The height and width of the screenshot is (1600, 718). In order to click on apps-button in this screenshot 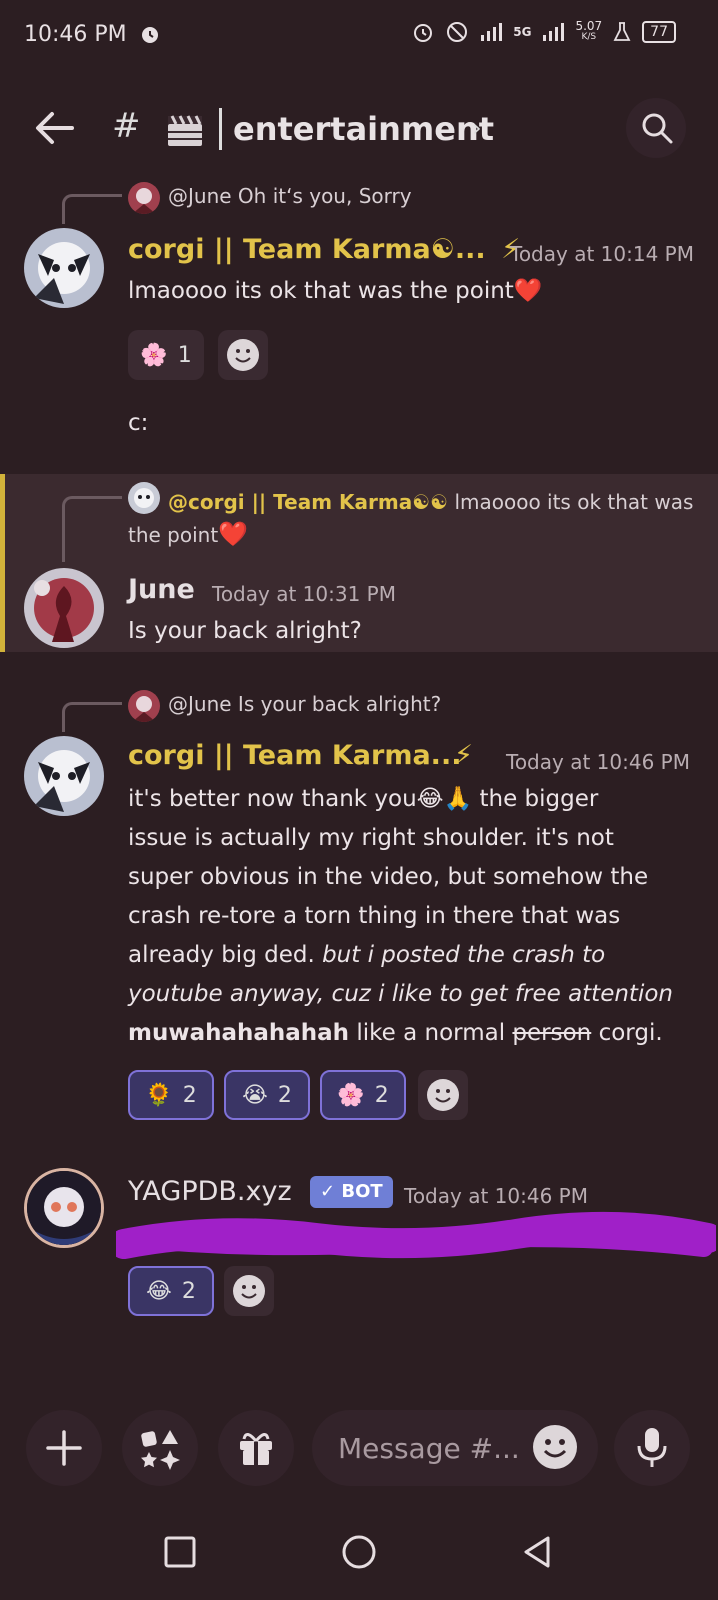, I will do `click(160, 1448)`.